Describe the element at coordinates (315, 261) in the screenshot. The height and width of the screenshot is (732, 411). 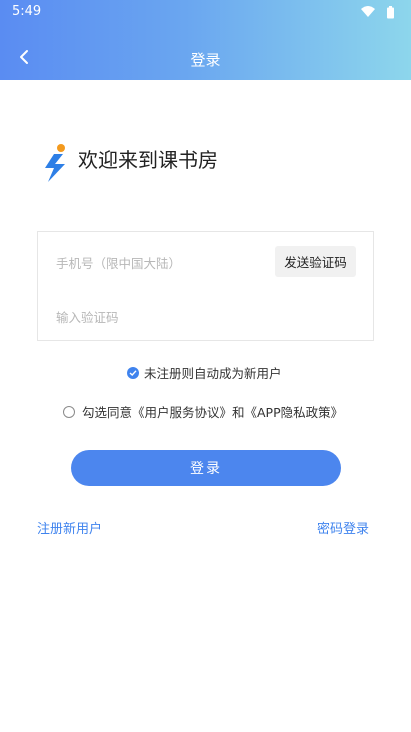
I see `send-code-button: 发送验证码` at that location.